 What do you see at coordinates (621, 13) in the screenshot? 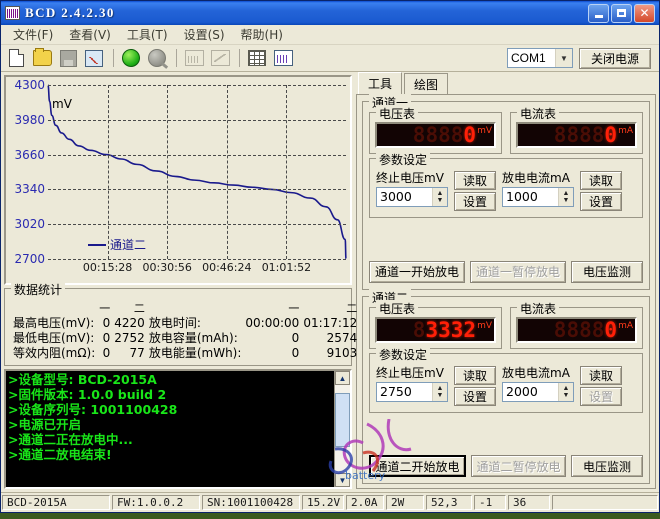
I see `maximize-icon` at bounding box center [621, 13].